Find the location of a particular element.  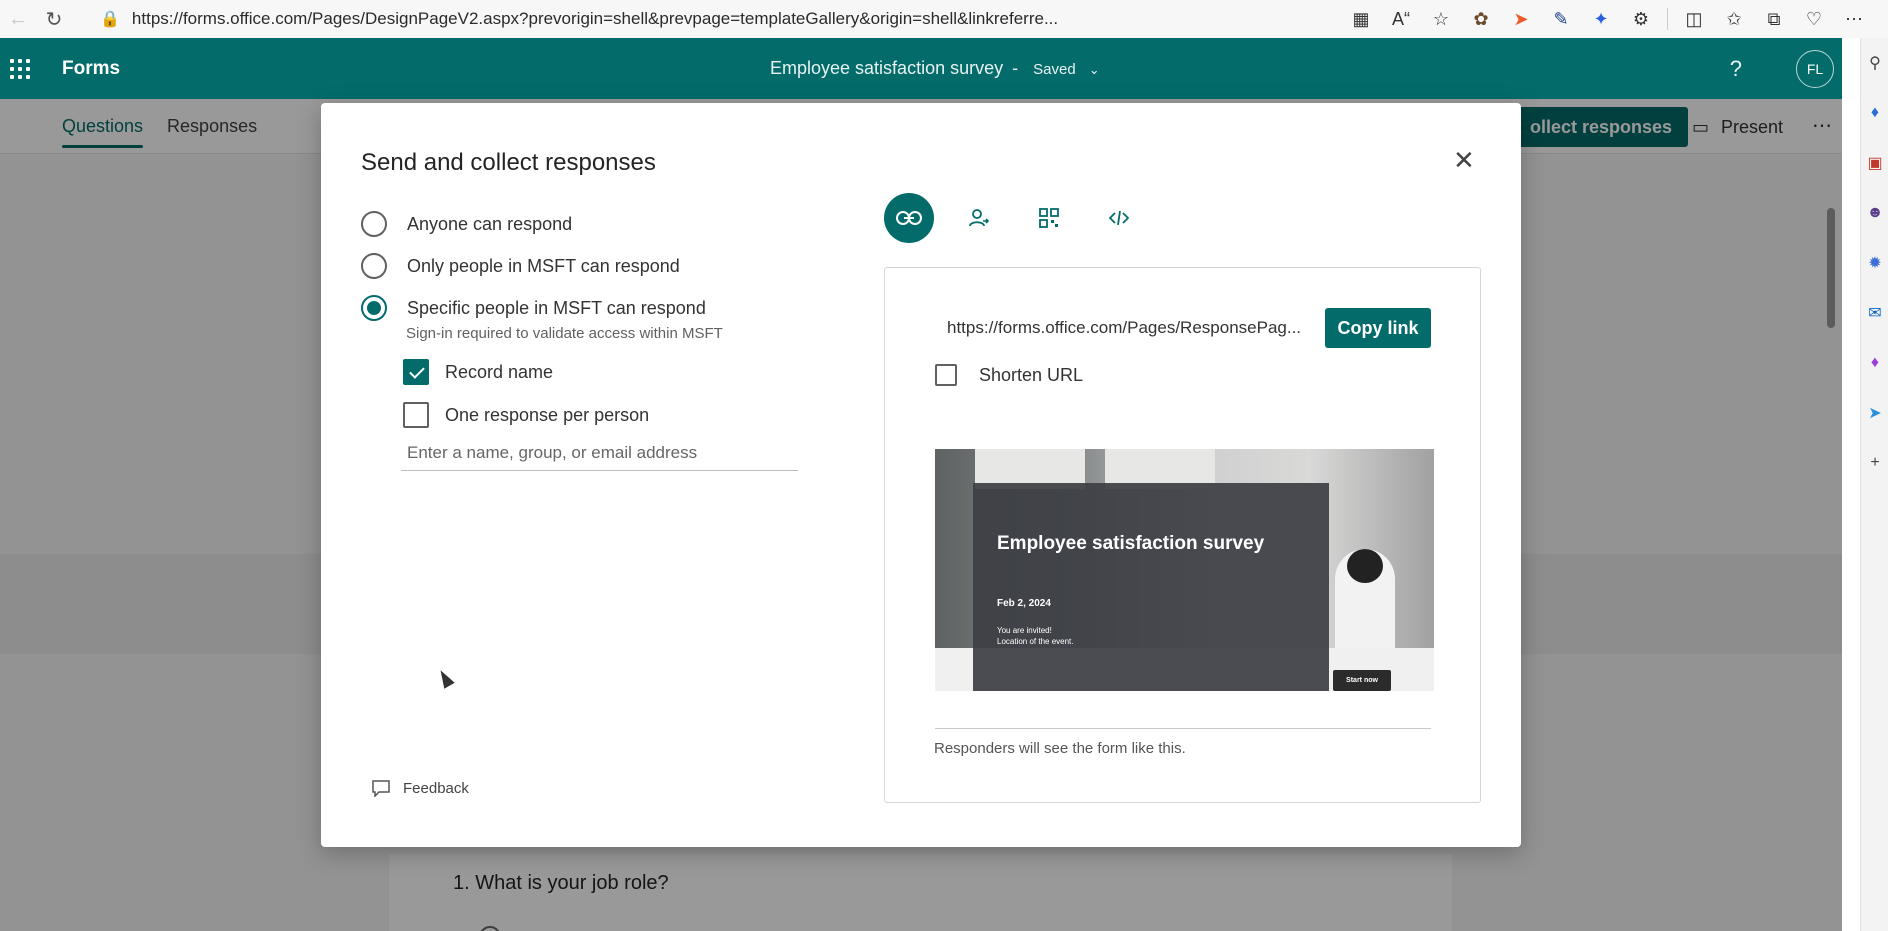

add-icon: + is located at coordinates (1874, 463).